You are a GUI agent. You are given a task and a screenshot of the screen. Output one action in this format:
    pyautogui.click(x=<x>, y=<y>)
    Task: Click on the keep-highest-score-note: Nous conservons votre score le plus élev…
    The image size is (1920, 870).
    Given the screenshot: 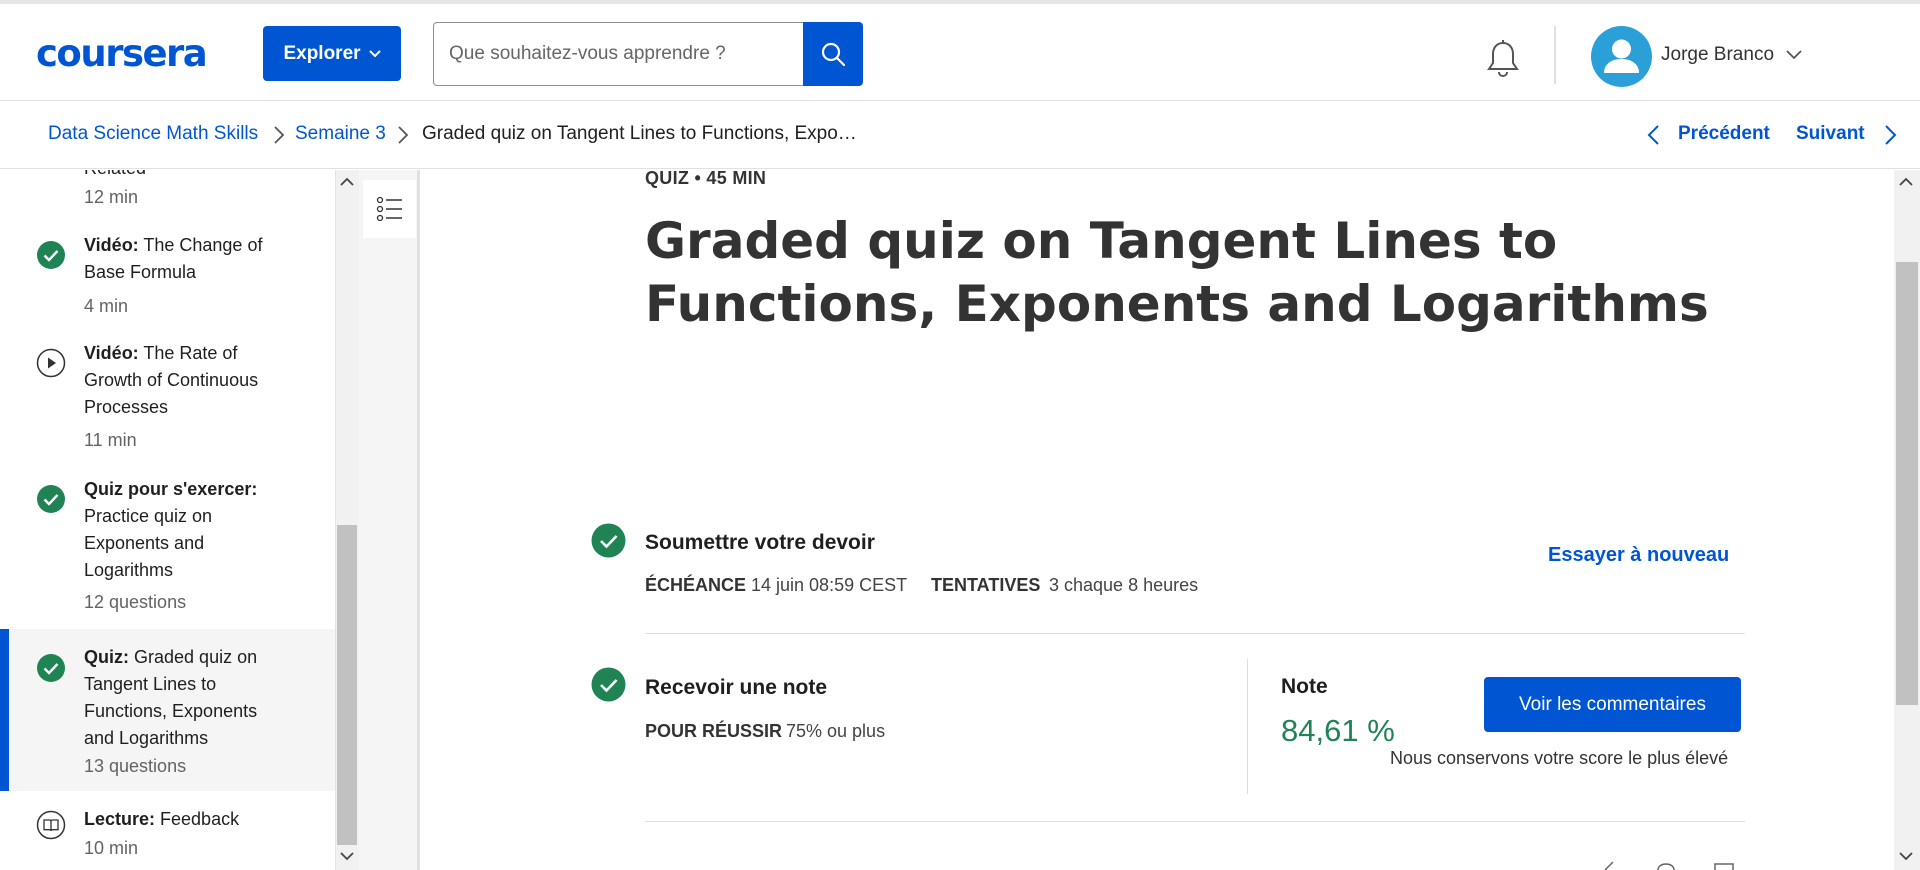 What is the action you would take?
    pyautogui.click(x=1559, y=758)
    